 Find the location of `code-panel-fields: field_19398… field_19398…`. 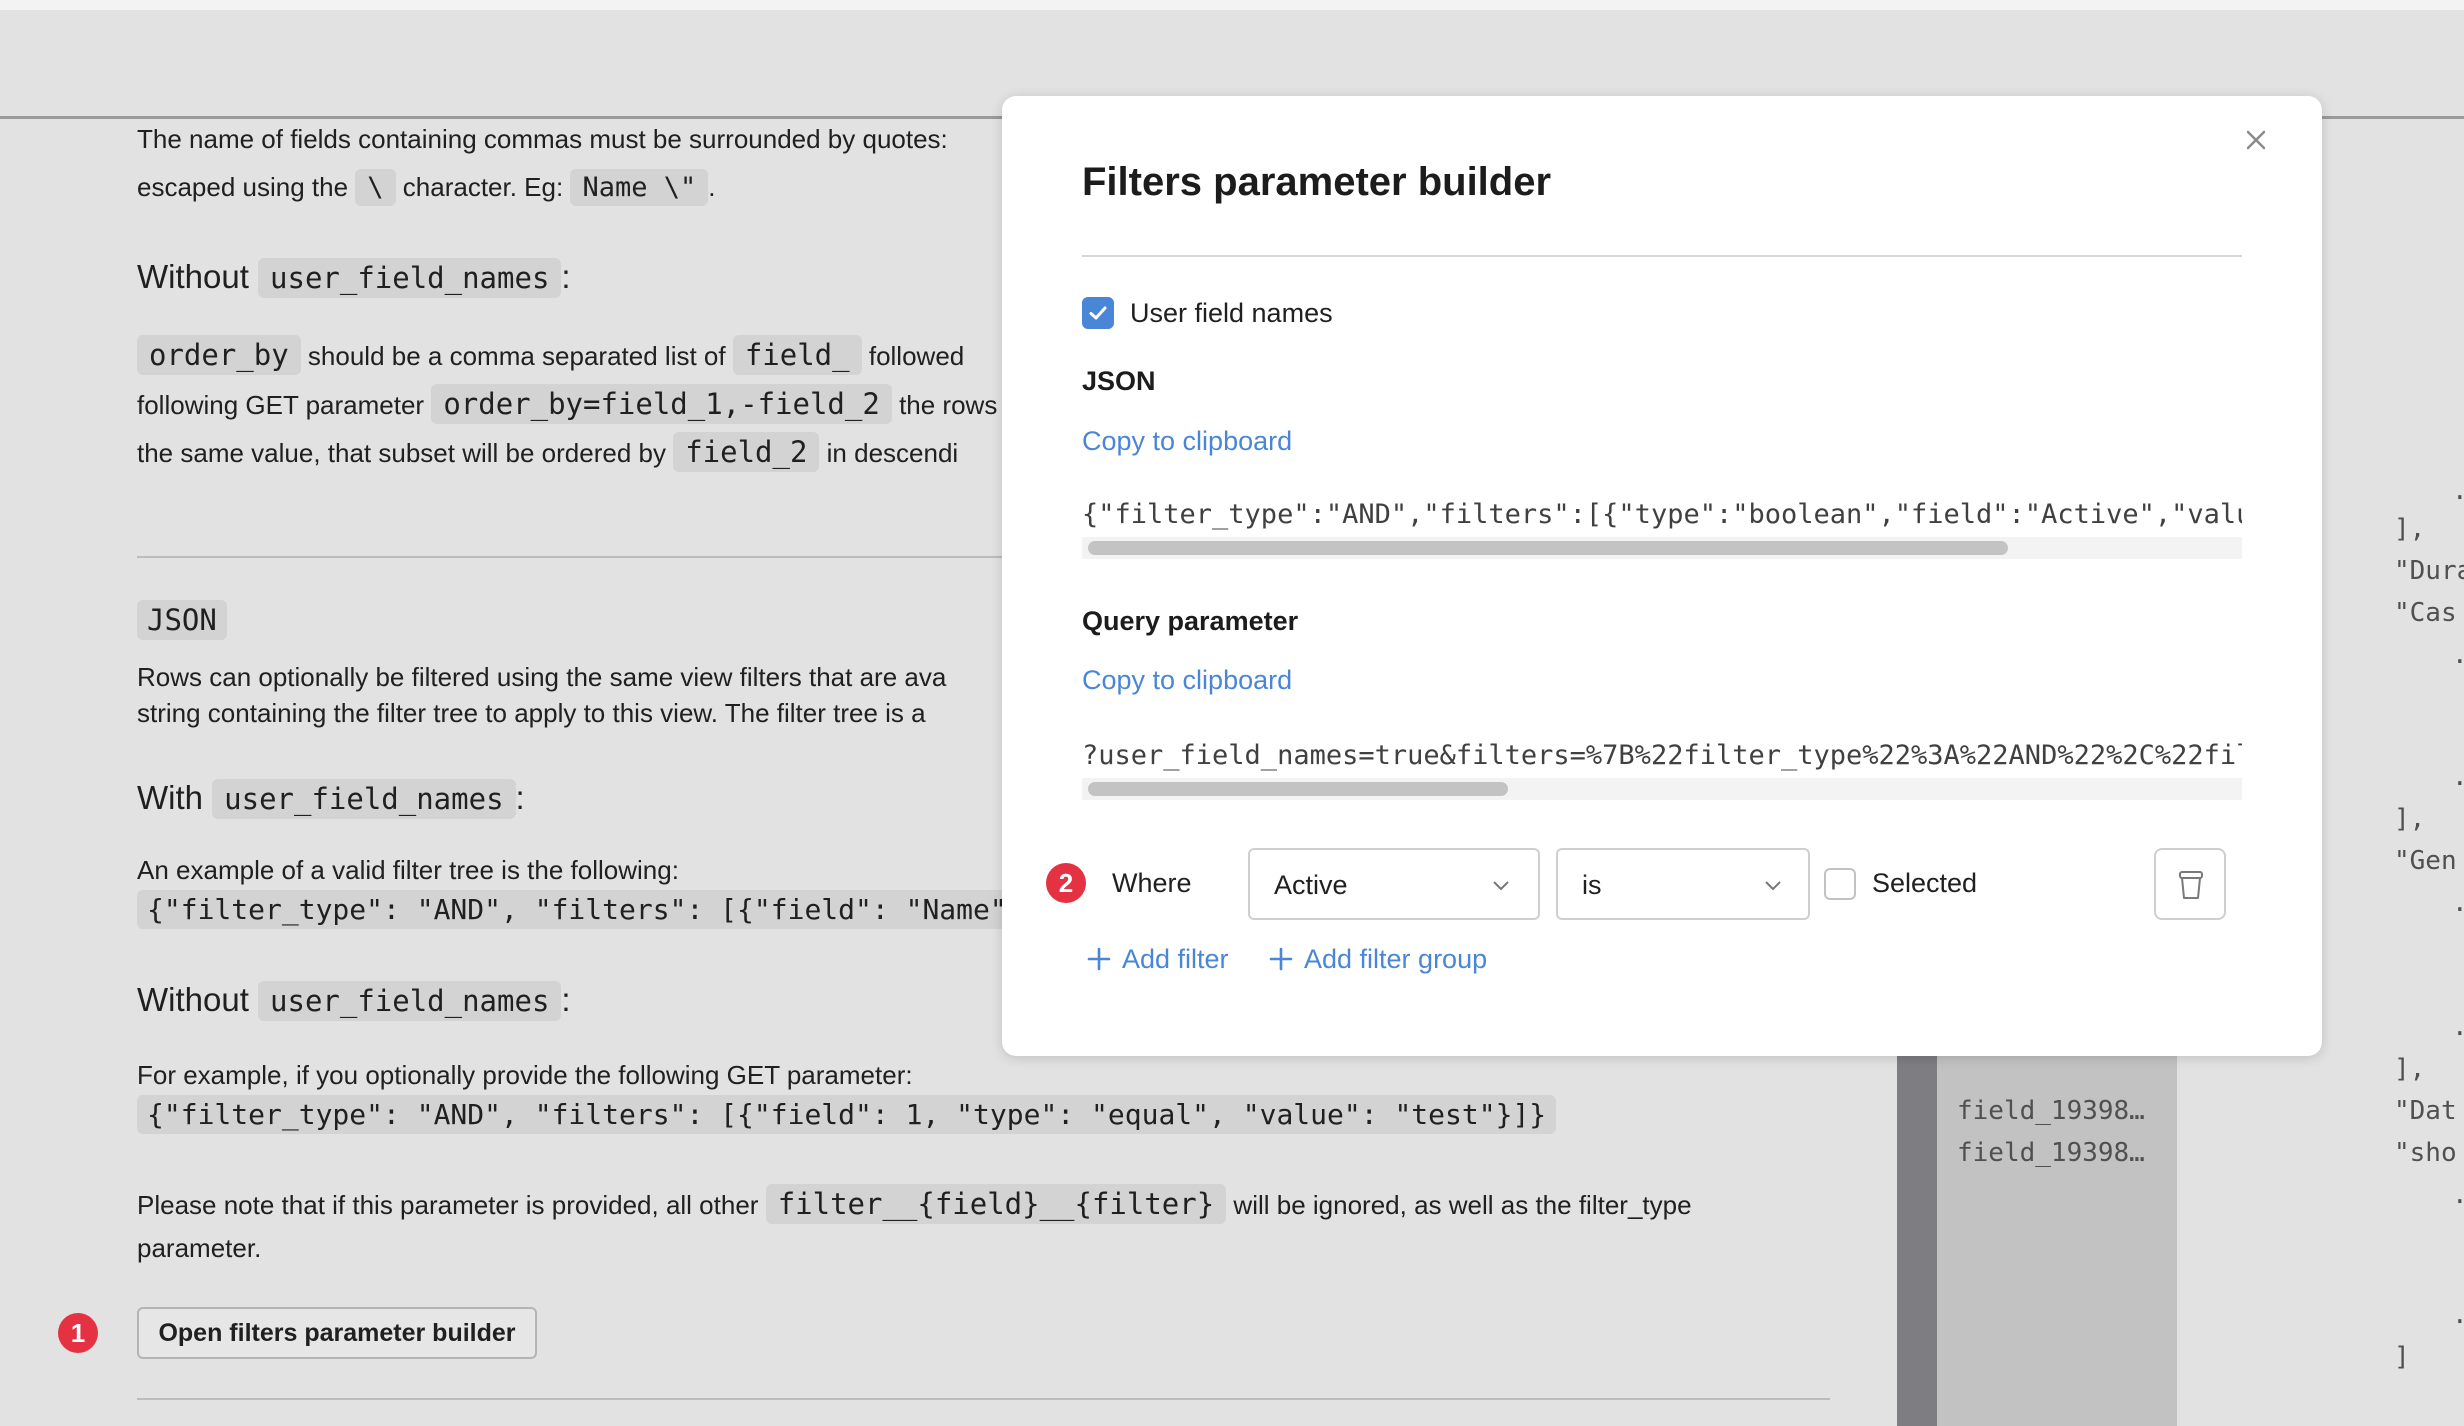

code-panel-fields: field_19398… field_19398… is located at coordinates (2057, 1239).